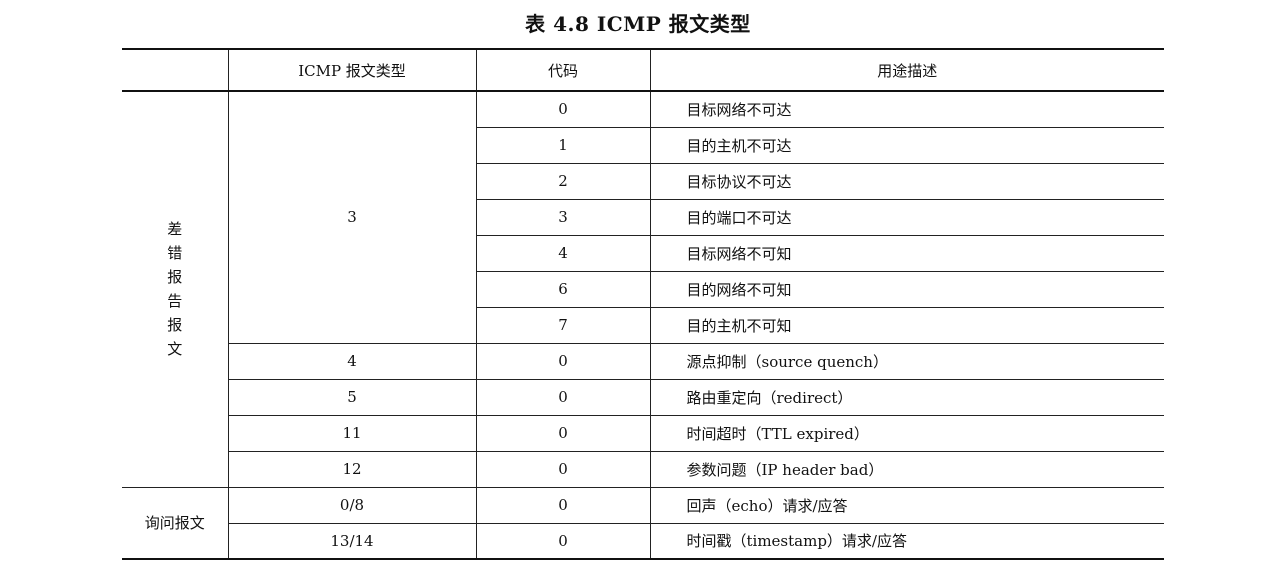 The height and width of the screenshot is (585, 1276). Describe the element at coordinates (906, 181) in the screenshot. I see `description-cell: 目标协议不可达` at that location.